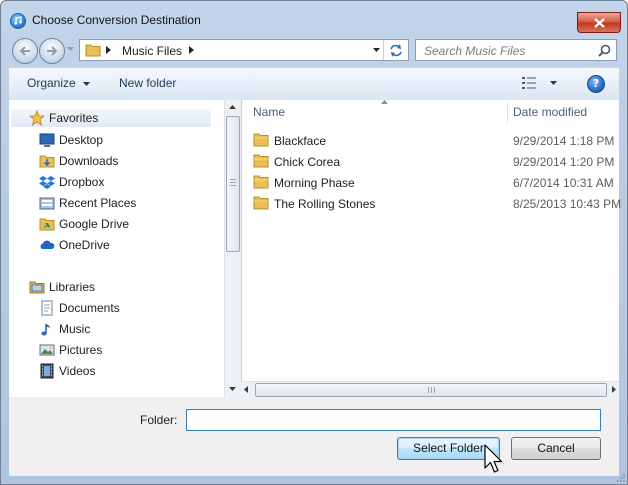 Image resolution: width=628 pixels, height=485 pixels. I want to click on dropbox-icon, so click(47, 182).